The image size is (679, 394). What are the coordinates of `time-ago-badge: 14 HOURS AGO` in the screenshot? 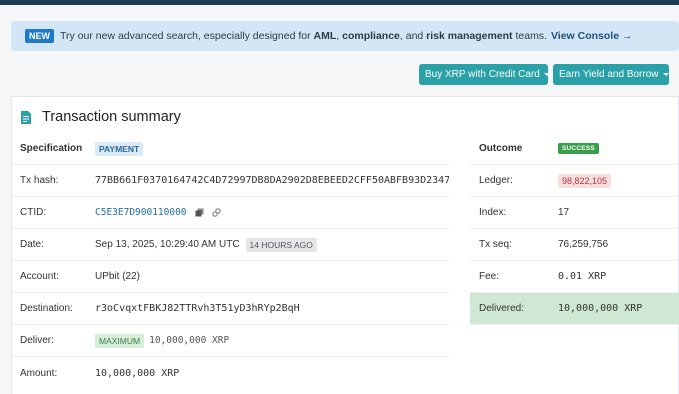 It's located at (281, 244).